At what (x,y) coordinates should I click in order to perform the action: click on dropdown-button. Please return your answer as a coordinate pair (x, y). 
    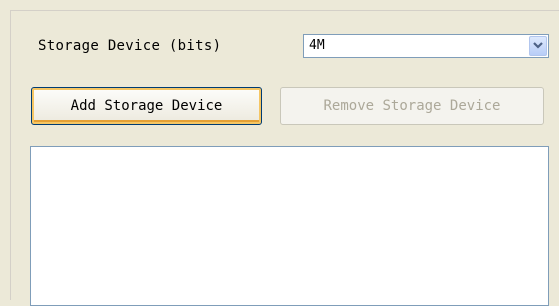
    Looking at the image, I should click on (538, 46).